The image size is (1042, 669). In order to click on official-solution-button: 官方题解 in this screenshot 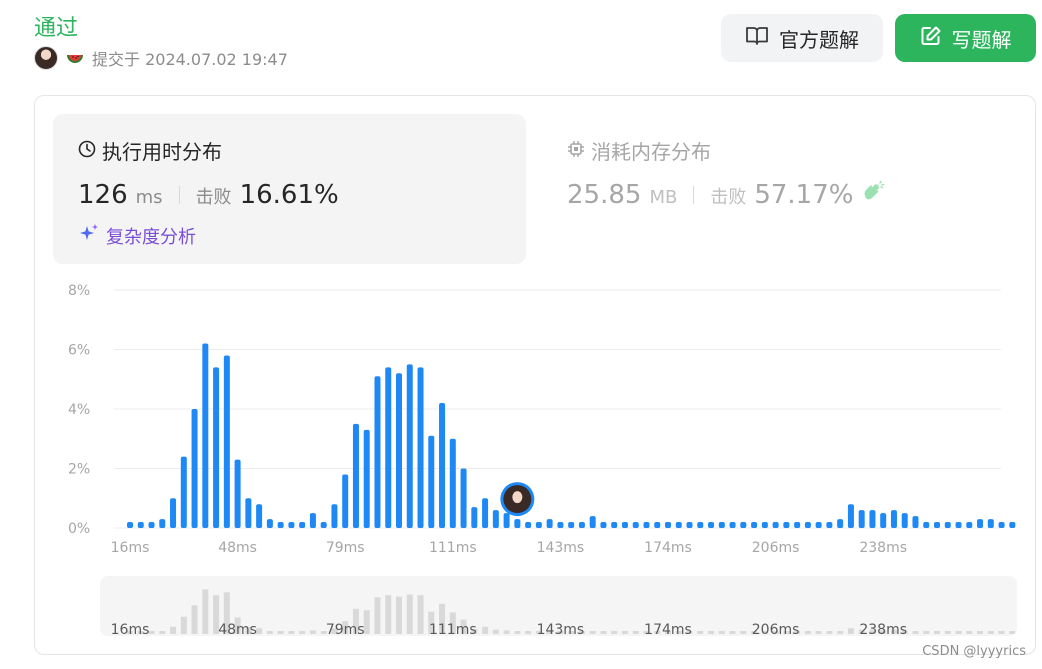, I will do `click(802, 38)`.